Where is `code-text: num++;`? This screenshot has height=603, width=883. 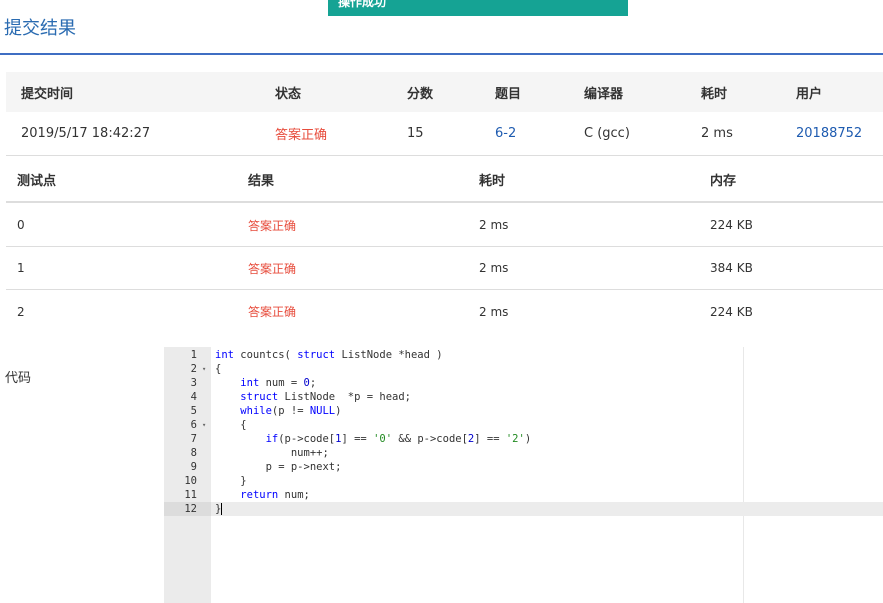 code-text: num++; is located at coordinates (272, 453).